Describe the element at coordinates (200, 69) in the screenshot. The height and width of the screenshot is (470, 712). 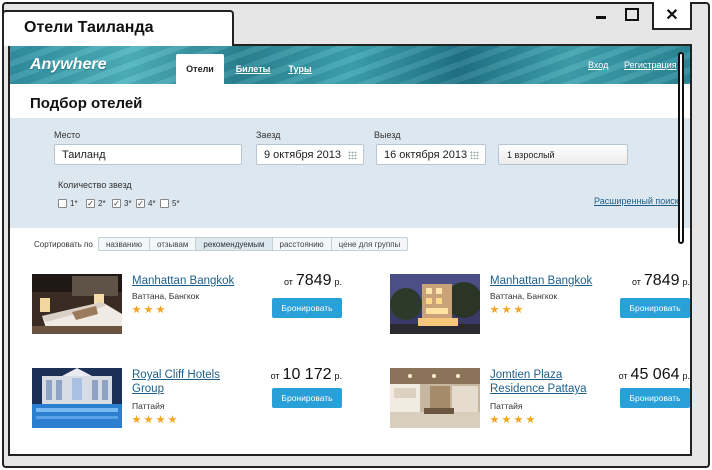
I see `tab-hotels: Отели` at that location.